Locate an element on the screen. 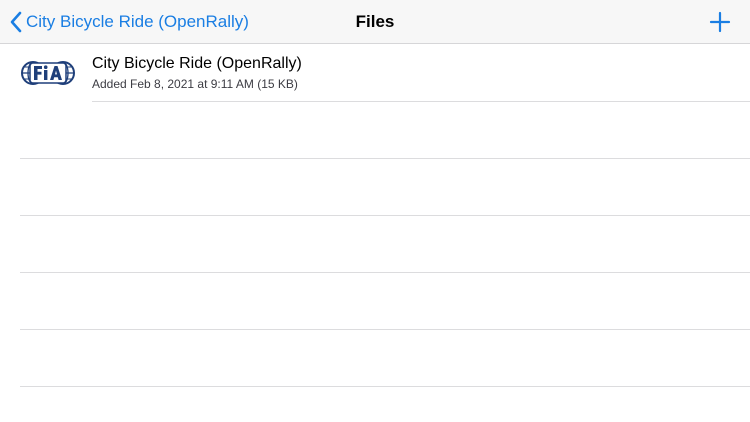 This screenshot has height=422, width=750. navigation-bar: City Bicycle Ride (OpenRally) Files is located at coordinates (375, 22).